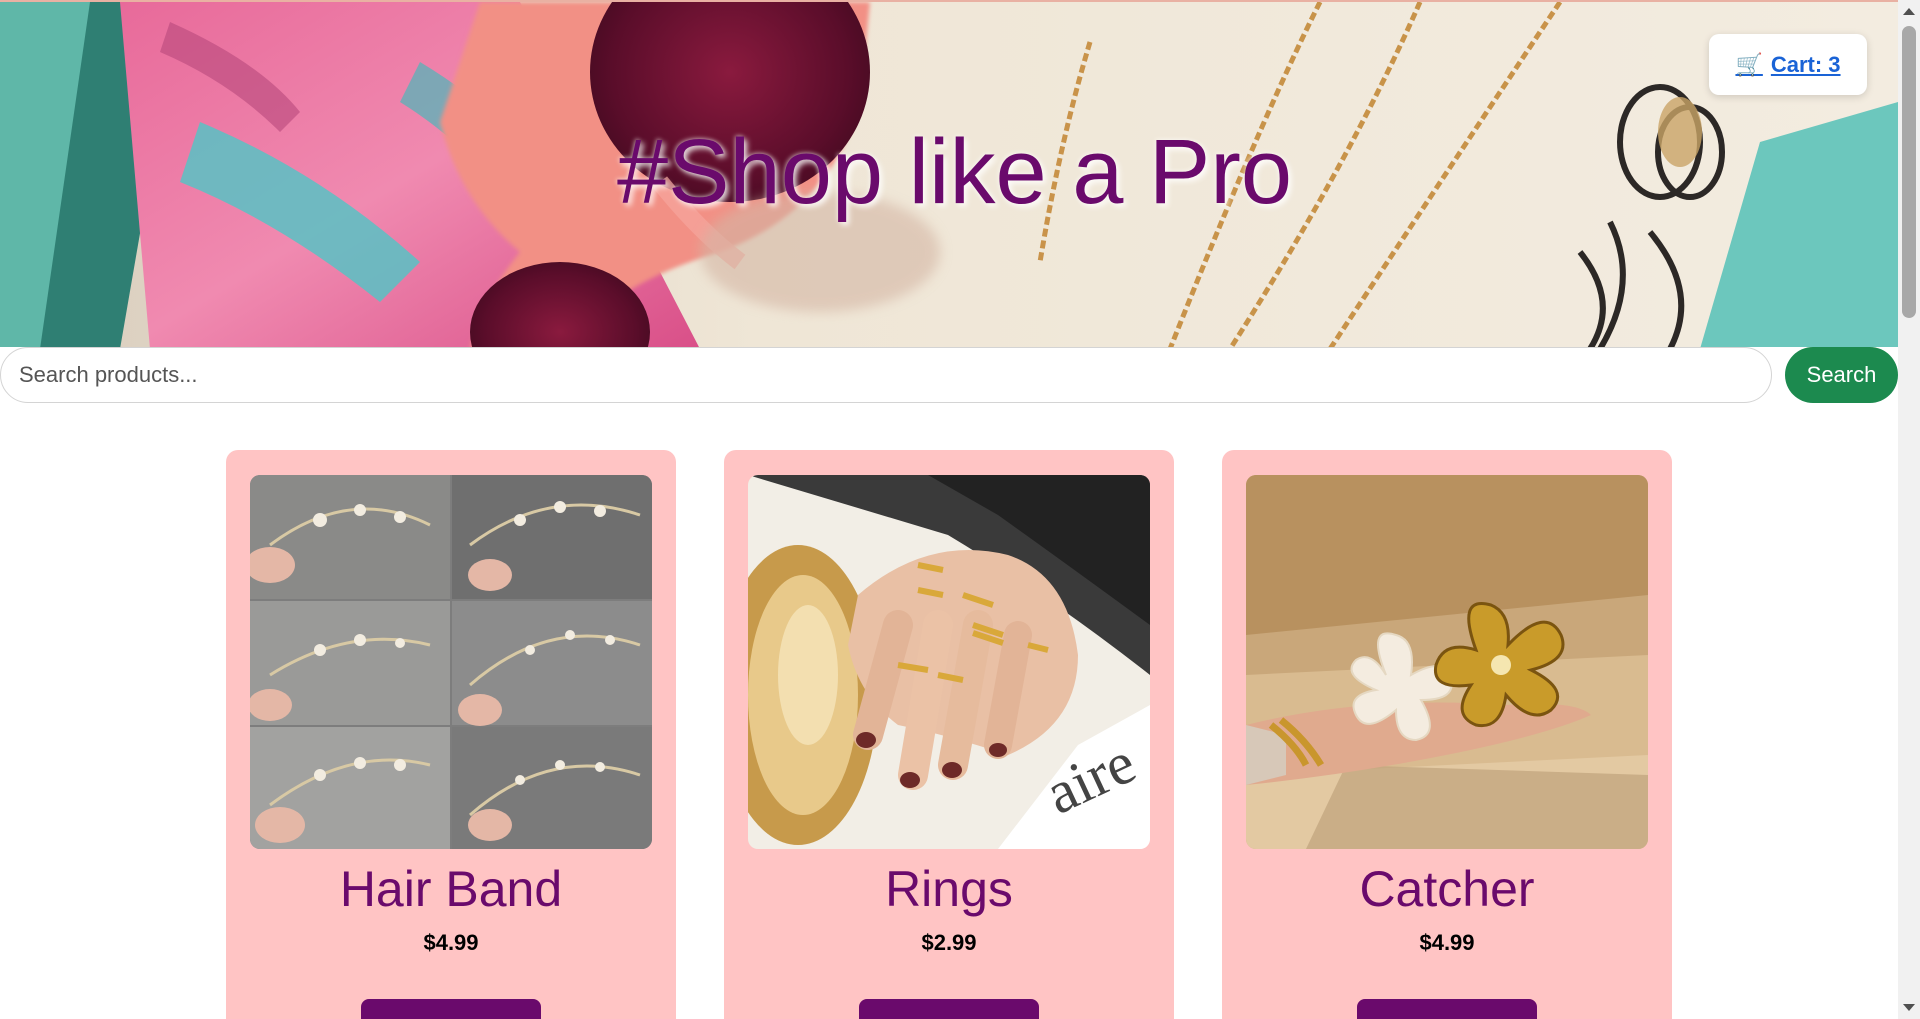 The width and height of the screenshot is (1920, 1019). I want to click on product-name: Catcher, so click(1447, 889).